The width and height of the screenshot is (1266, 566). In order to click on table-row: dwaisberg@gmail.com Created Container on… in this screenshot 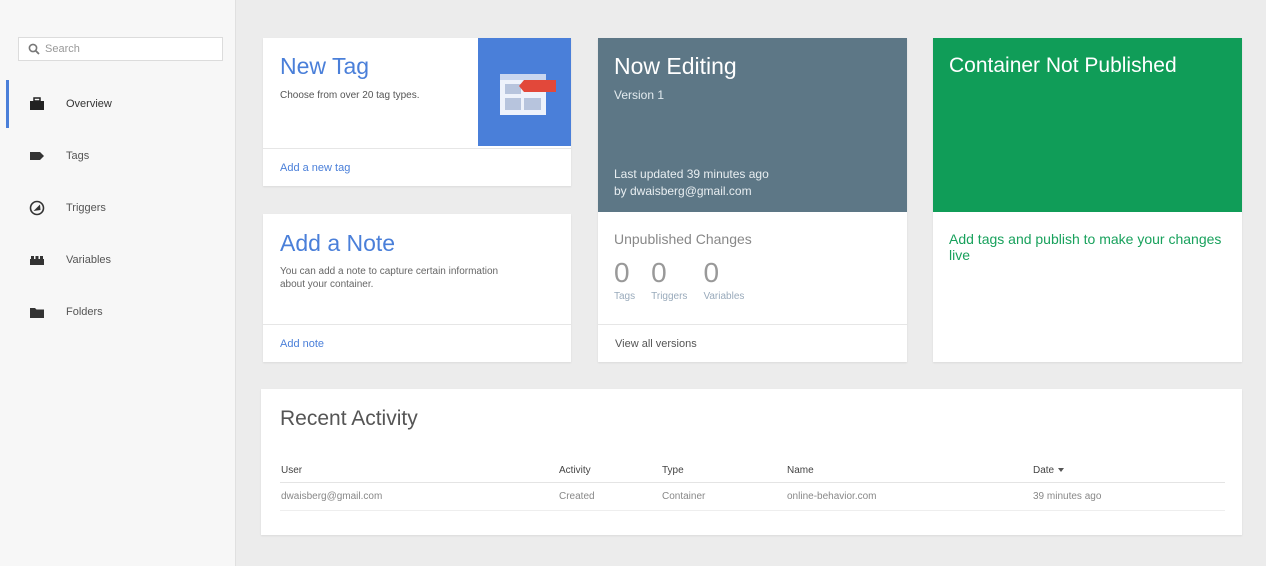, I will do `click(752, 496)`.